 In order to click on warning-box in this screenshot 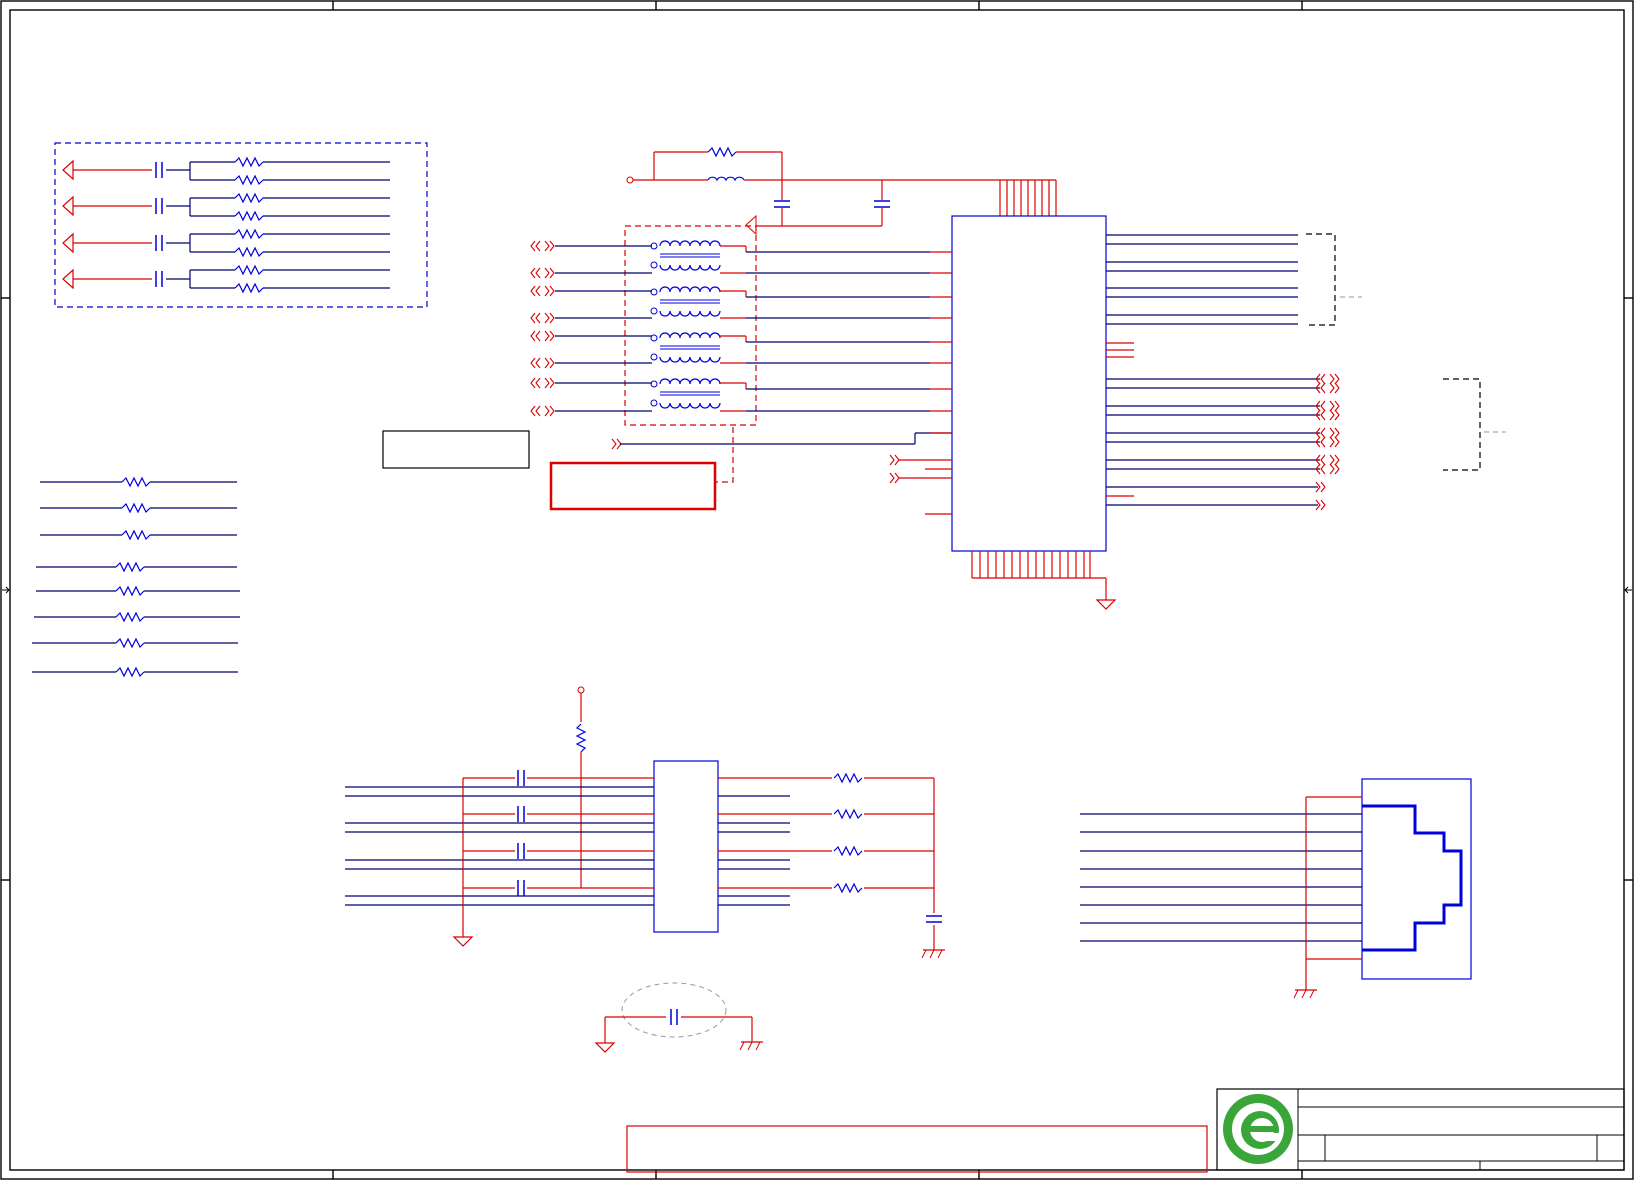, I will do `click(633, 486)`.